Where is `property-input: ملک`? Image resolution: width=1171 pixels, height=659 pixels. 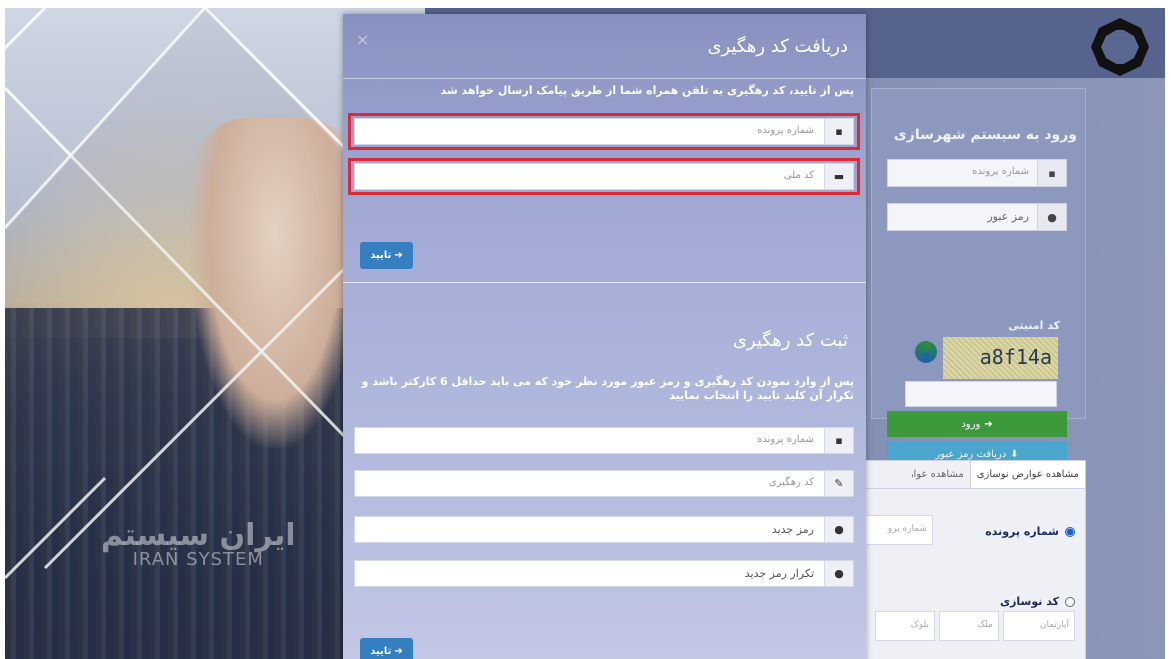 property-input: ملک is located at coordinates (969, 626).